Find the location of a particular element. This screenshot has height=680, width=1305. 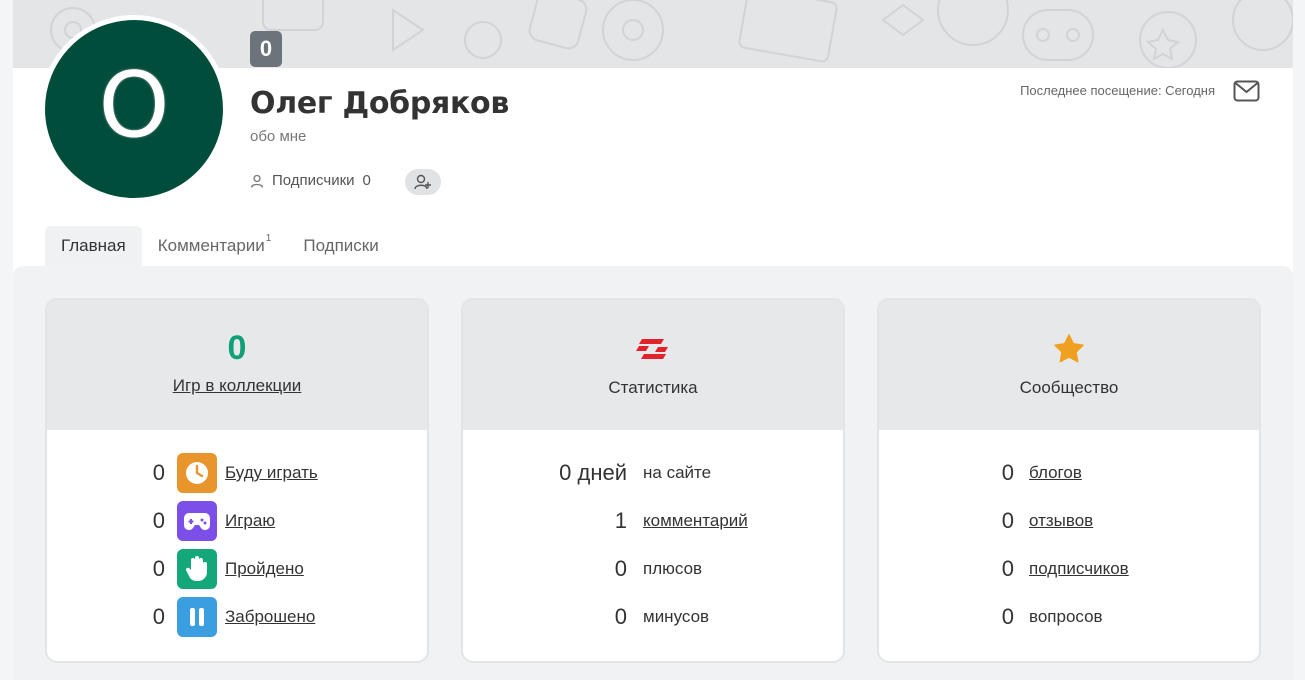

collection-row-playing: 0 Играю is located at coordinates (161, 521).